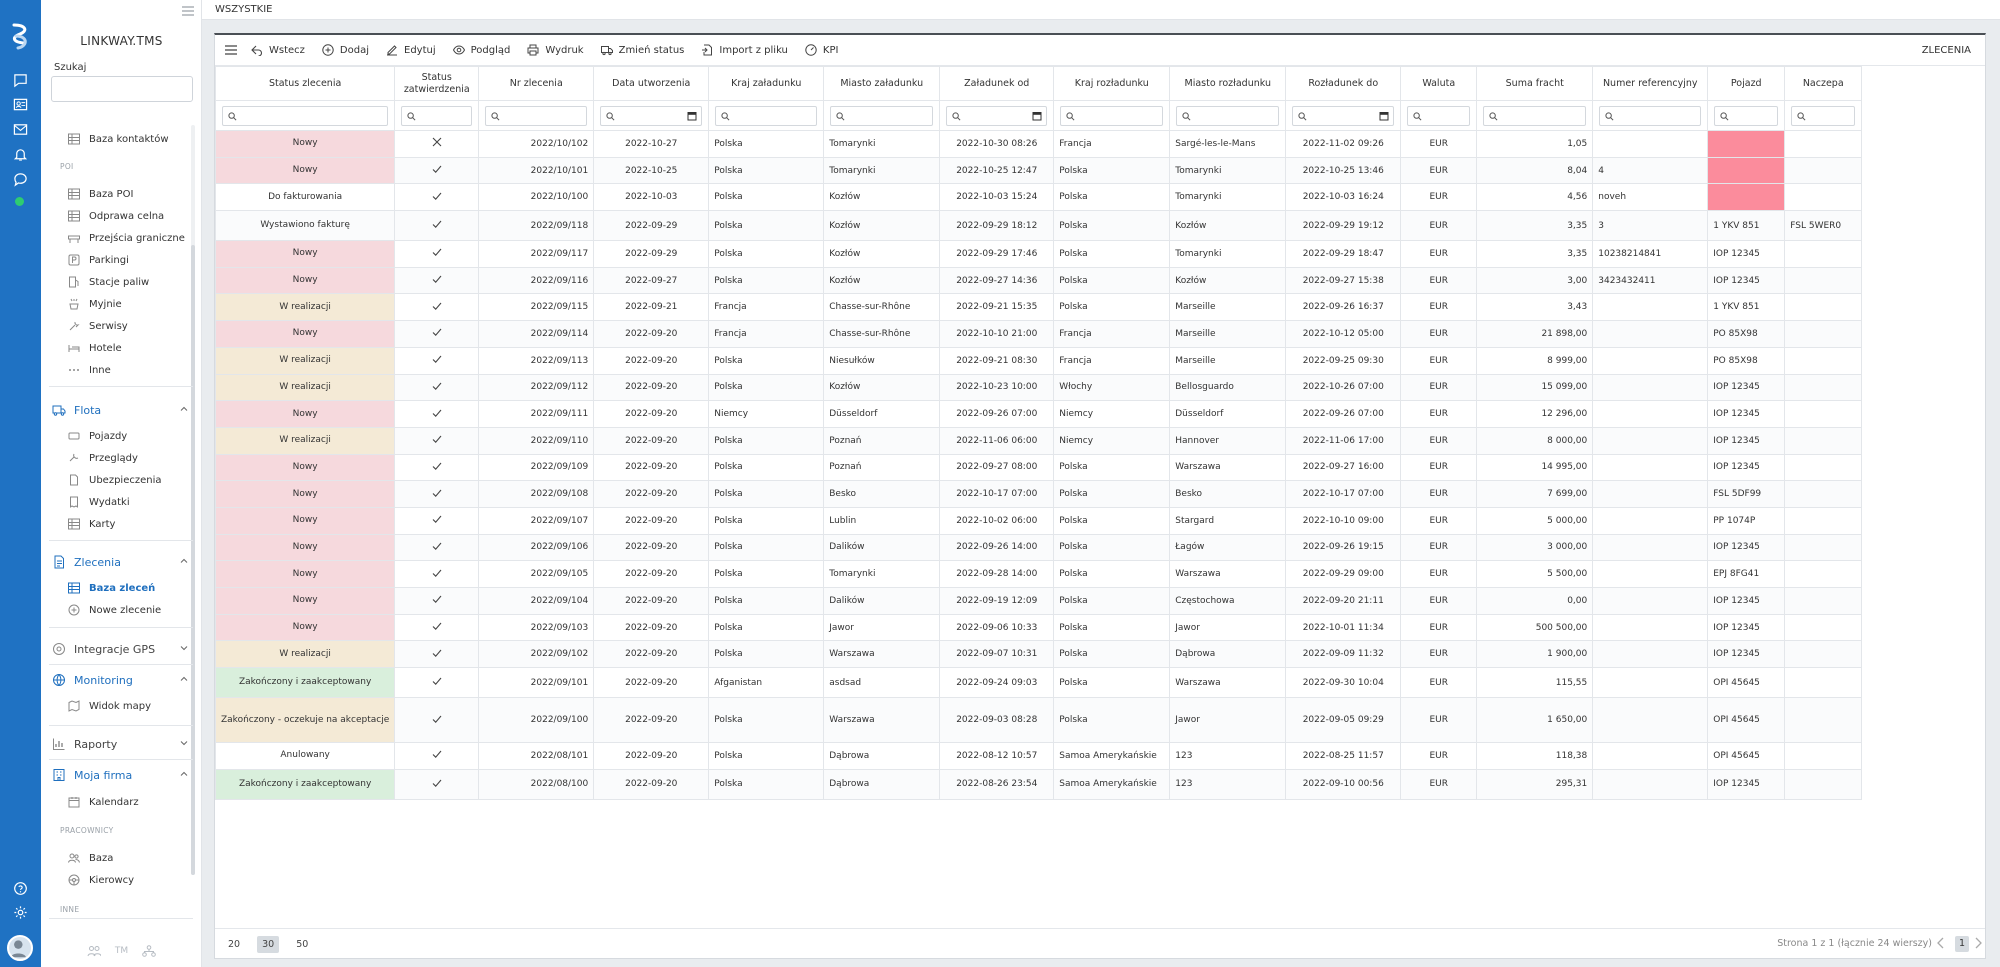 This screenshot has width=2000, height=967. Describe the element at coordinates (20, 37) in the screenshot. I see `app-logo-icon` at that location.